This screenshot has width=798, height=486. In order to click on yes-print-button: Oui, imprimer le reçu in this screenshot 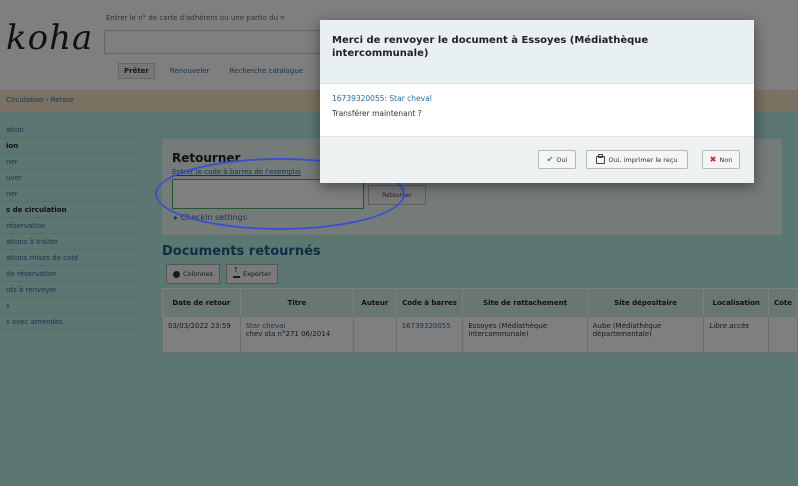, I will do `click(637, 159)`.